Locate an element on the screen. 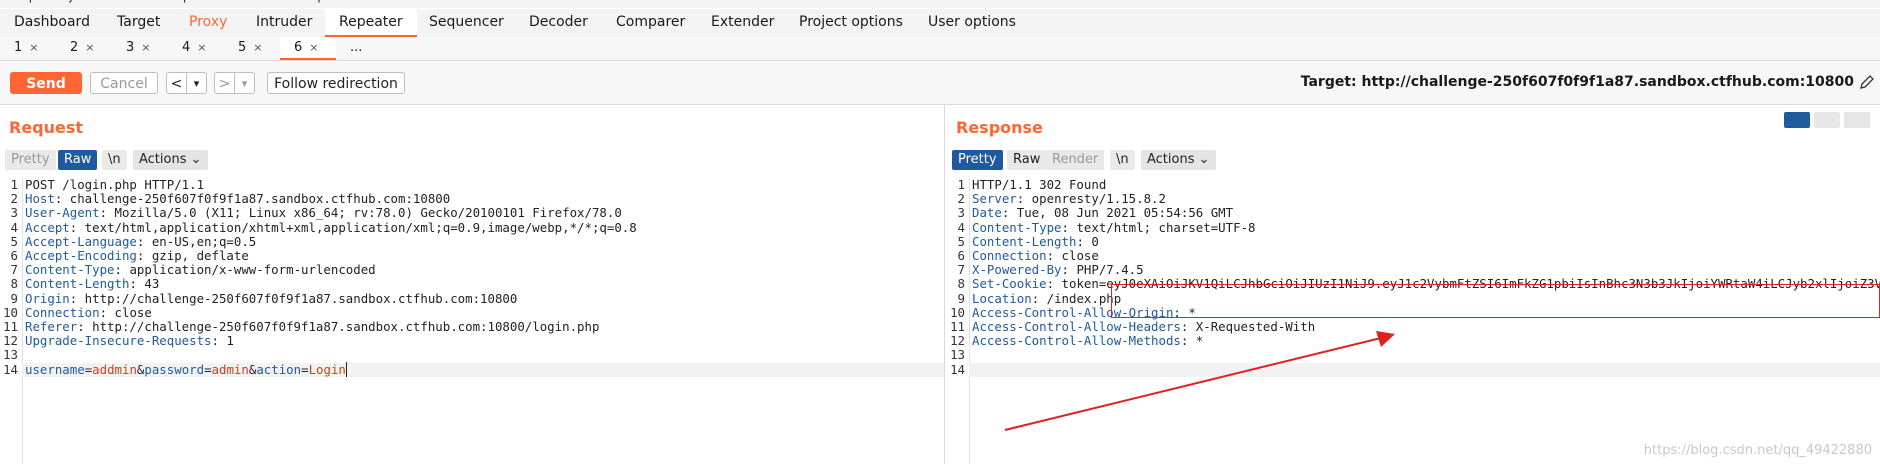 The image size is (1880, 464). request-line: Accept-Language: en-US,en;q=0.5 is located at coordinates (141, 241).